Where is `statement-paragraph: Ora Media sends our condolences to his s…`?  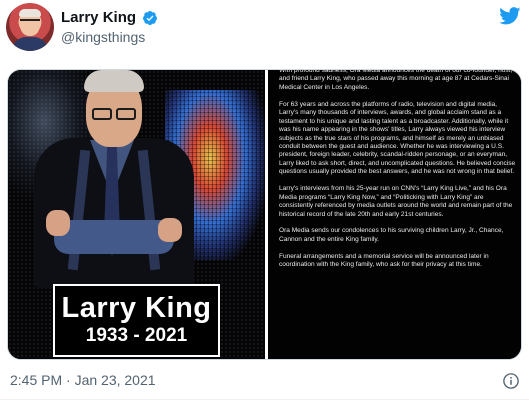
statement-paragraph: Ora Media sends our condolences to his s… is located at coordinates (391, 235).